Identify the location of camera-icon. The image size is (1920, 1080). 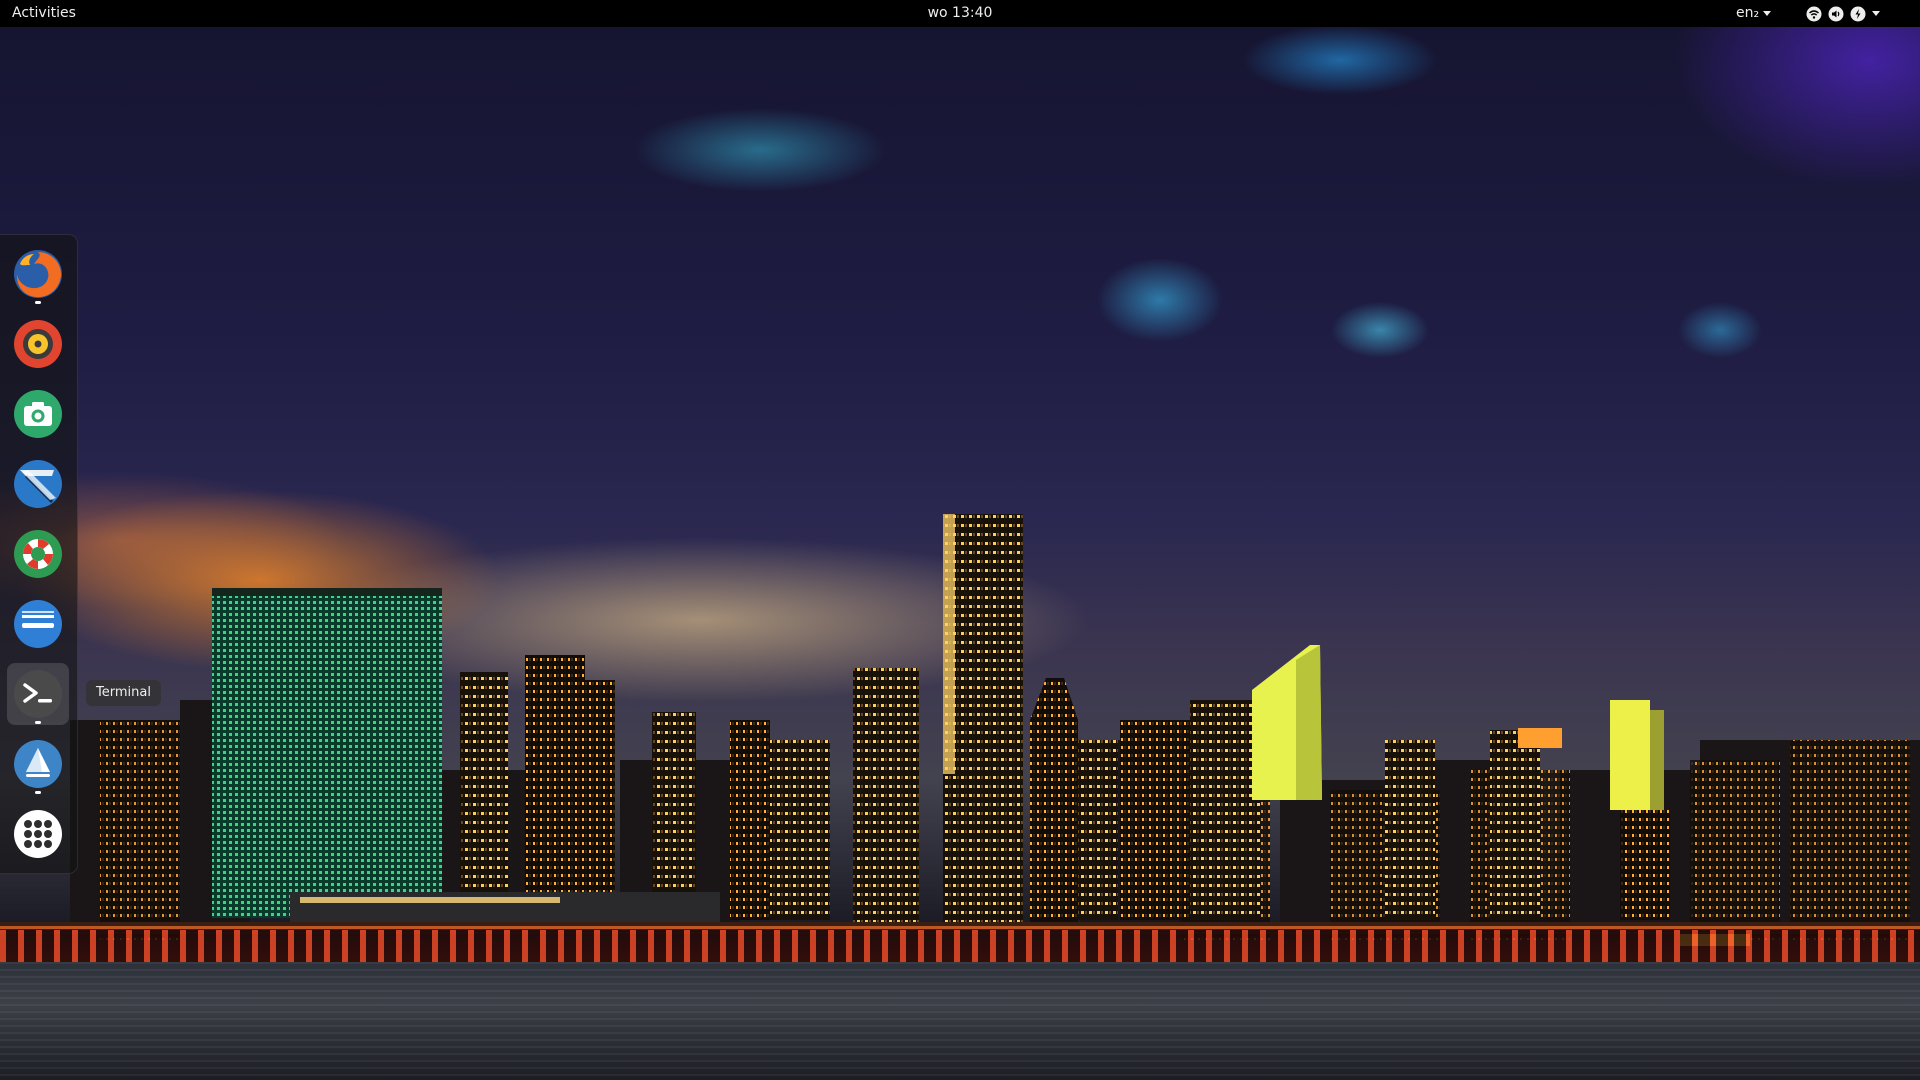
(38, 414).